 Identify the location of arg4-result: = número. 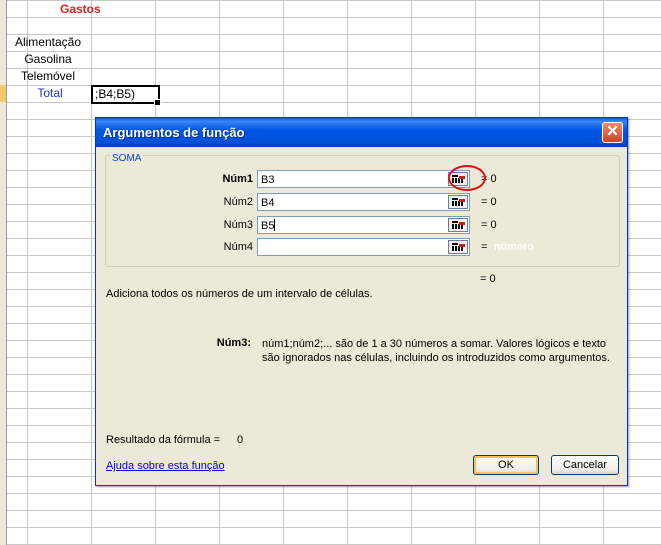
(507, 247).